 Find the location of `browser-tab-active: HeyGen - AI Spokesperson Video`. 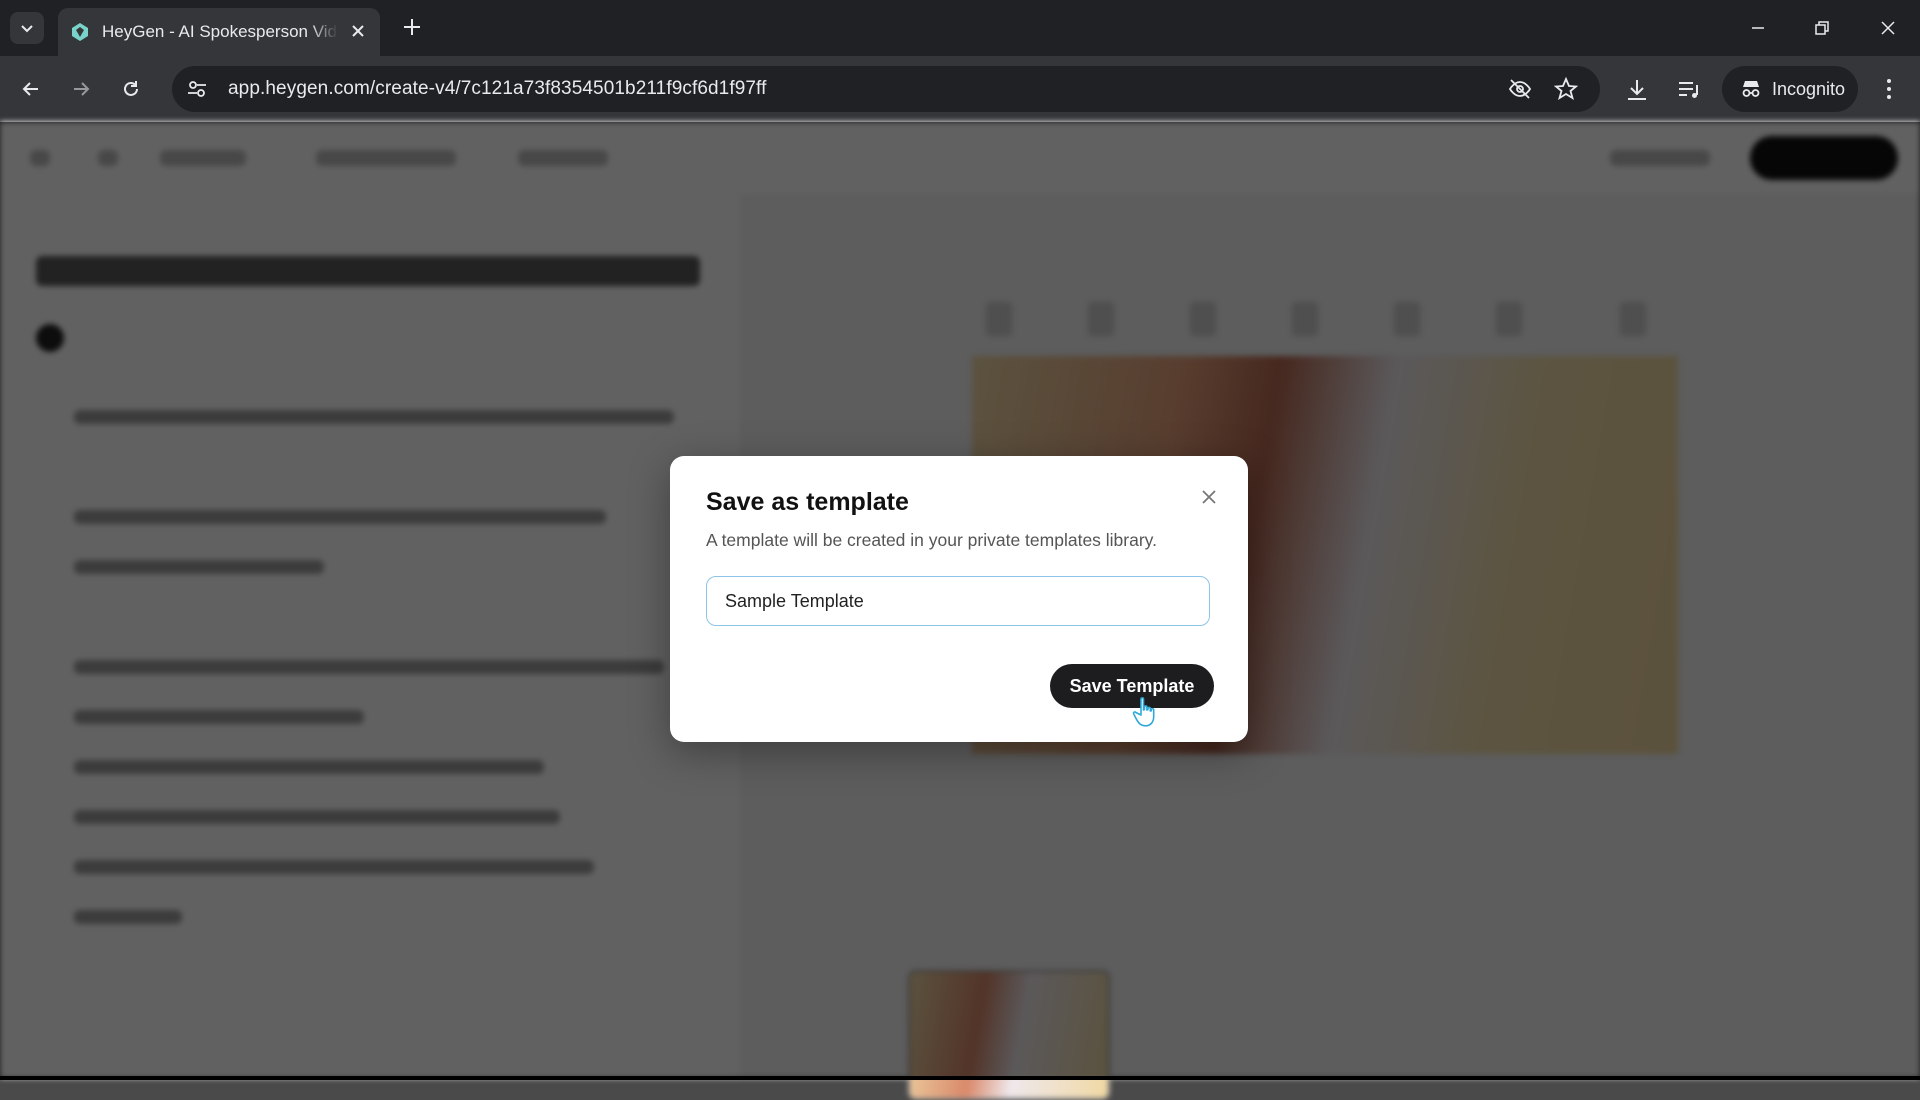

browser-tab-active: HeyGen - AI Spokesperson Video is located at coordinates (219, 32).